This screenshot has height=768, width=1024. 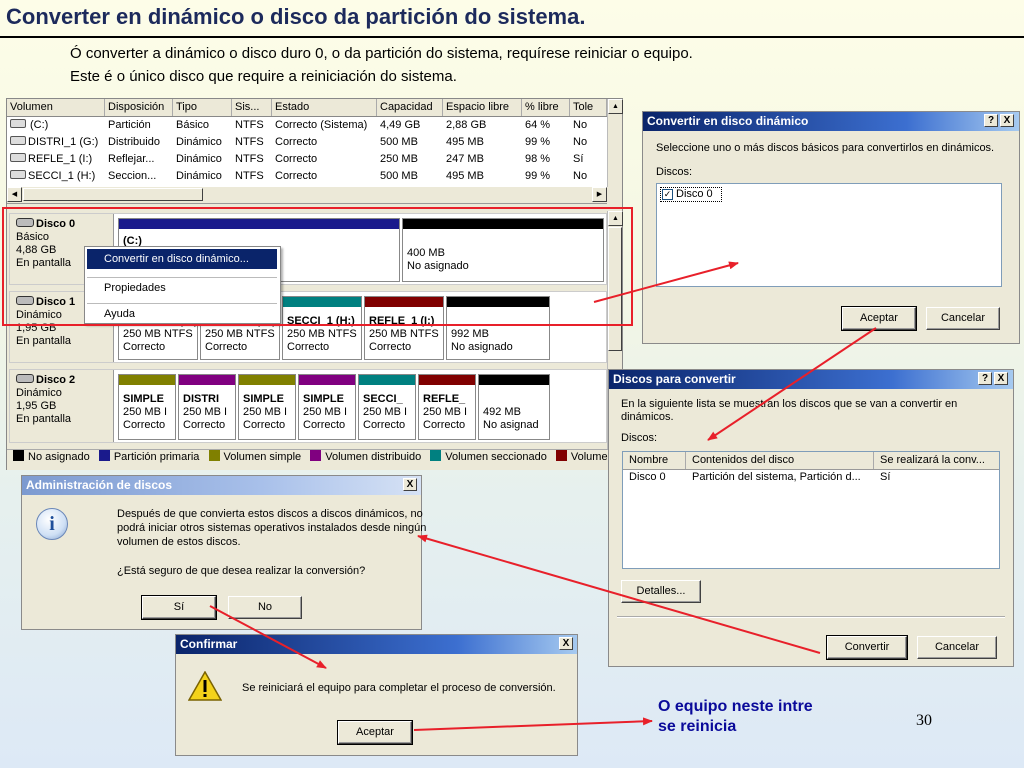 I want to click on arrow-yes-to-confirm-dialog, so click(x=268, y=637).